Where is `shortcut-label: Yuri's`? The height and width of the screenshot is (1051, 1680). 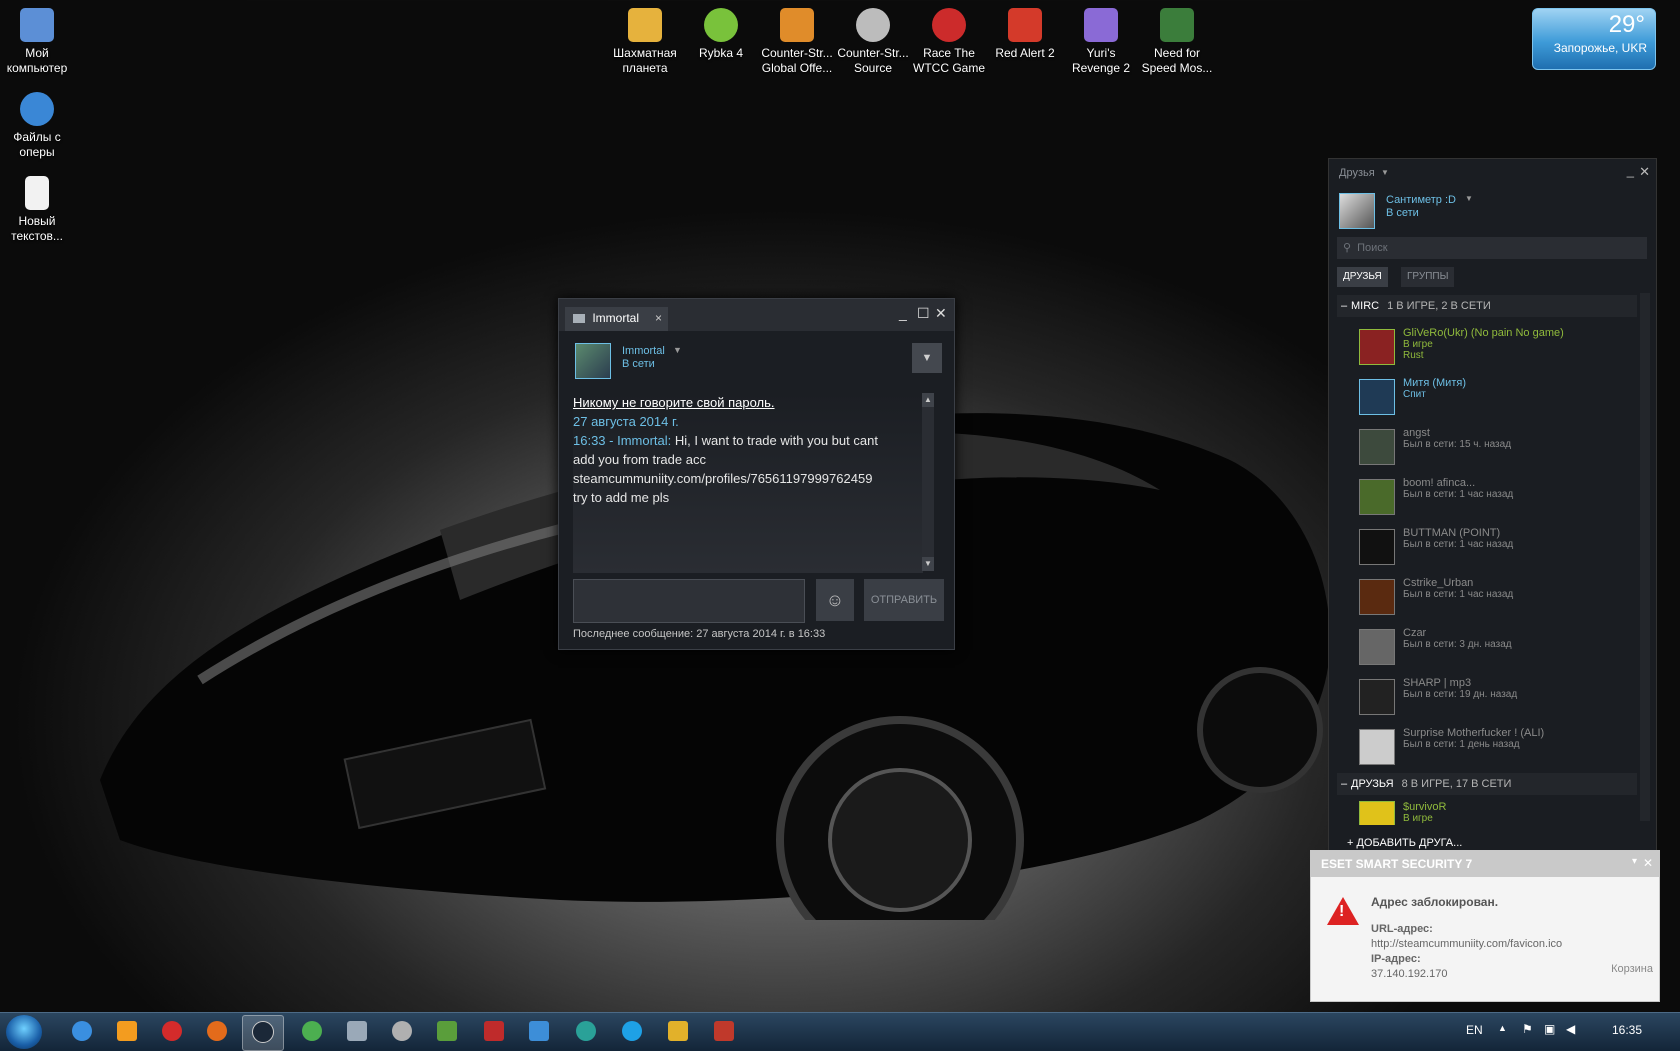
shortcut-label: Yuri's is located at coordinates (1101, 53).